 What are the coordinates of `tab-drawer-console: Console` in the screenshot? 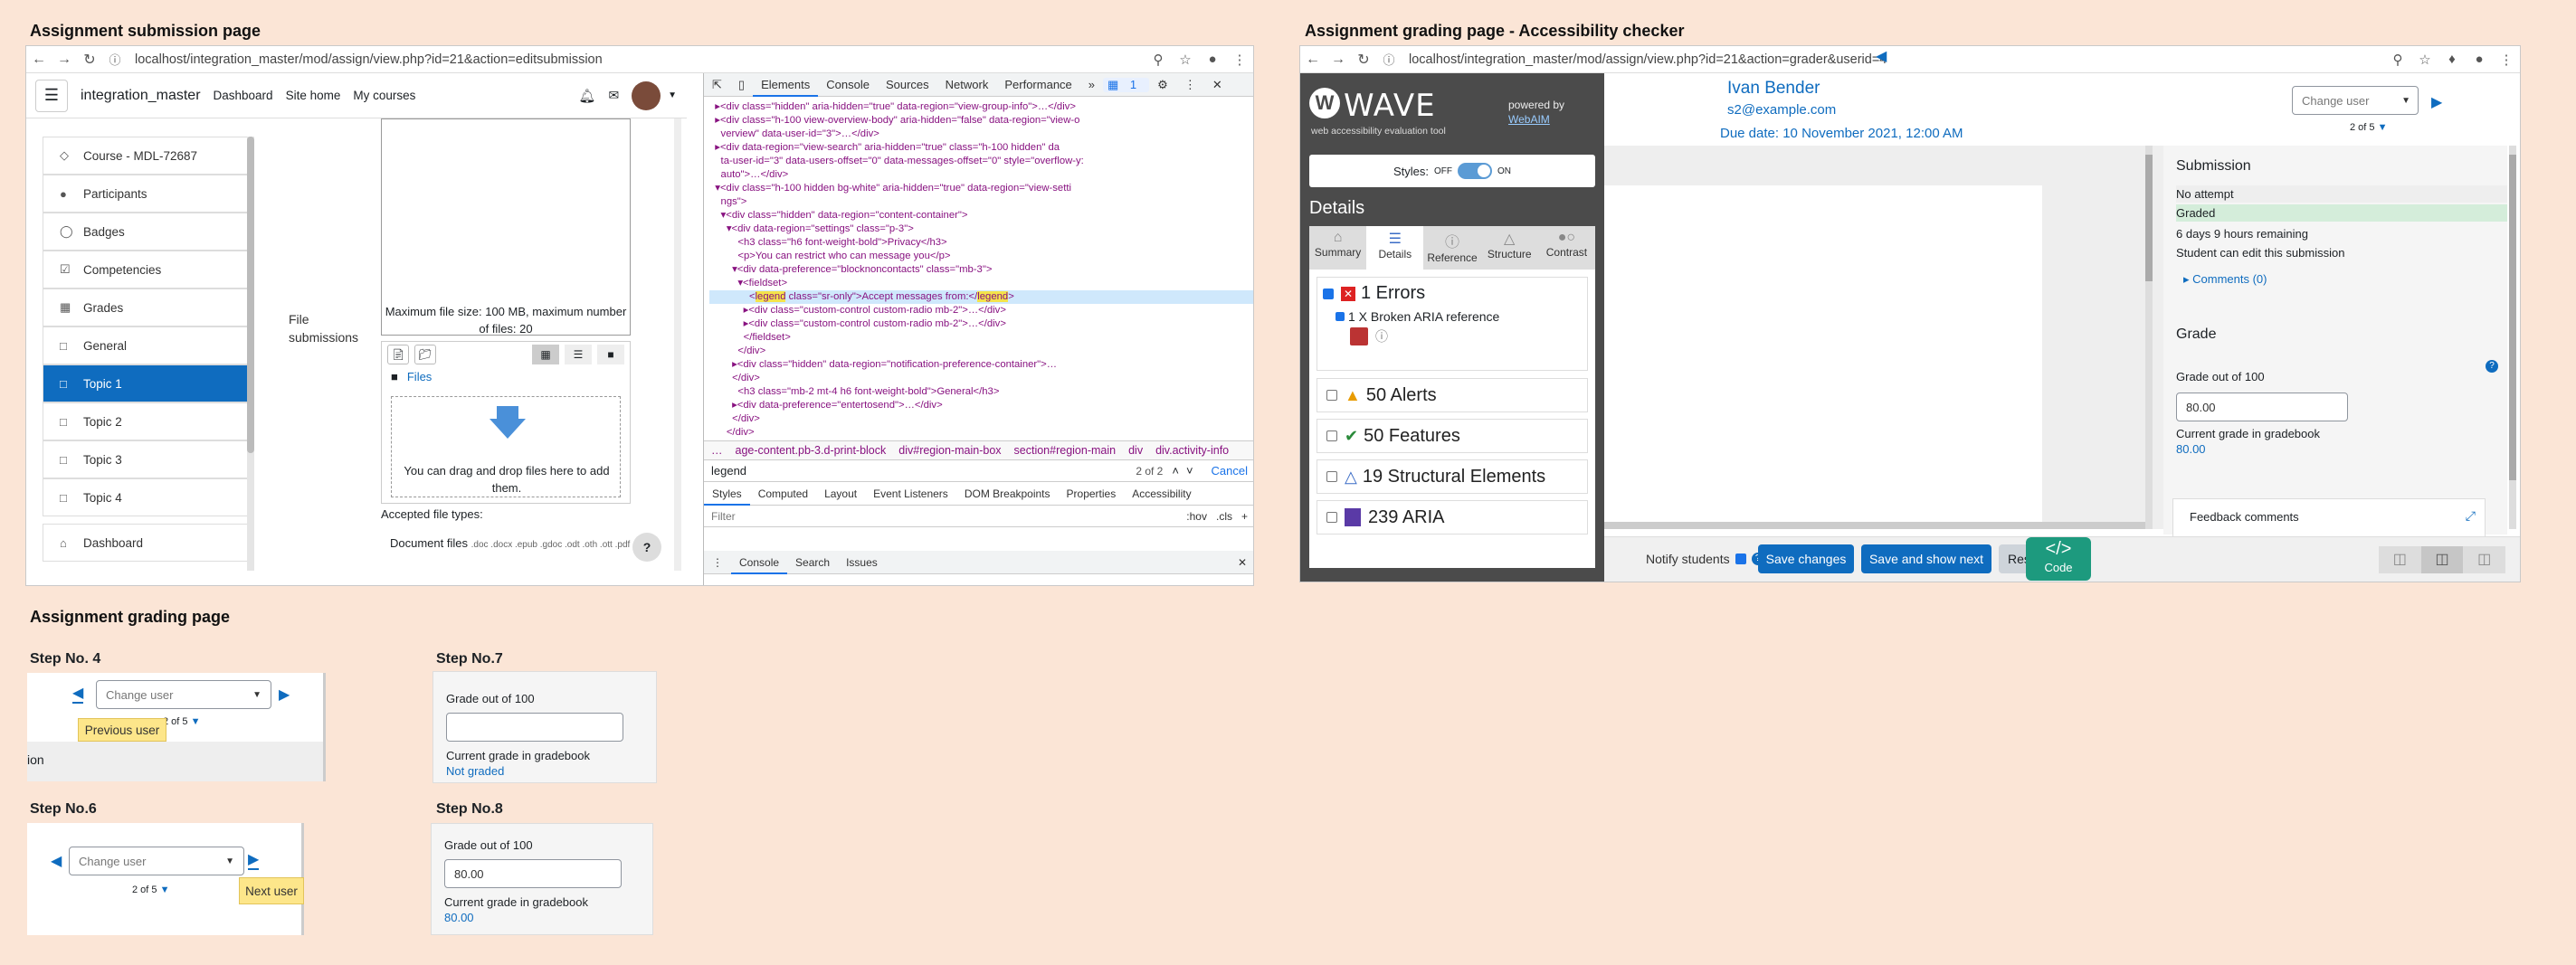 It's located at (759, 562).